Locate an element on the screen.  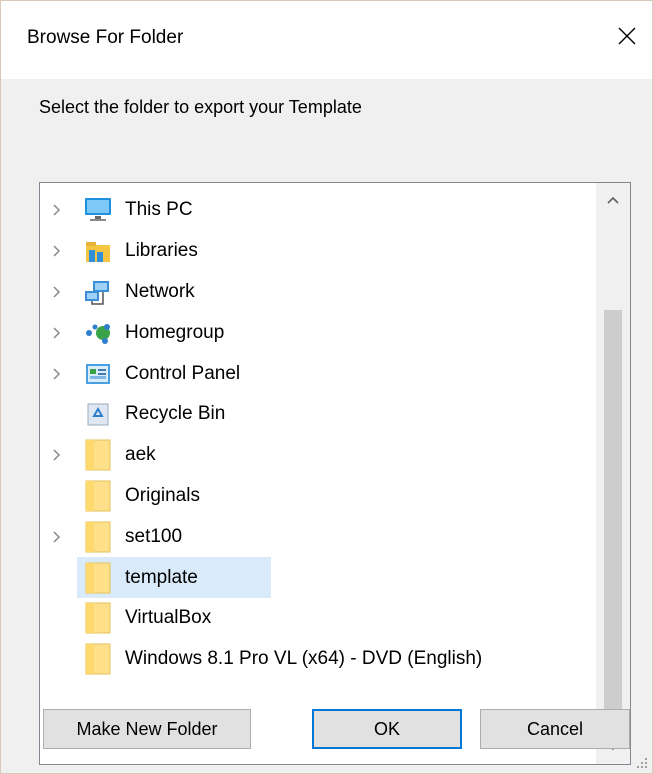
tree-item: set100 is located at coordinates (318, 536).